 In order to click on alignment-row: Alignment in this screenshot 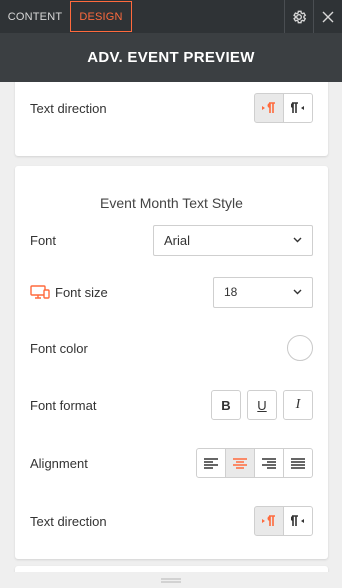, I will do `click(171, 463)`.